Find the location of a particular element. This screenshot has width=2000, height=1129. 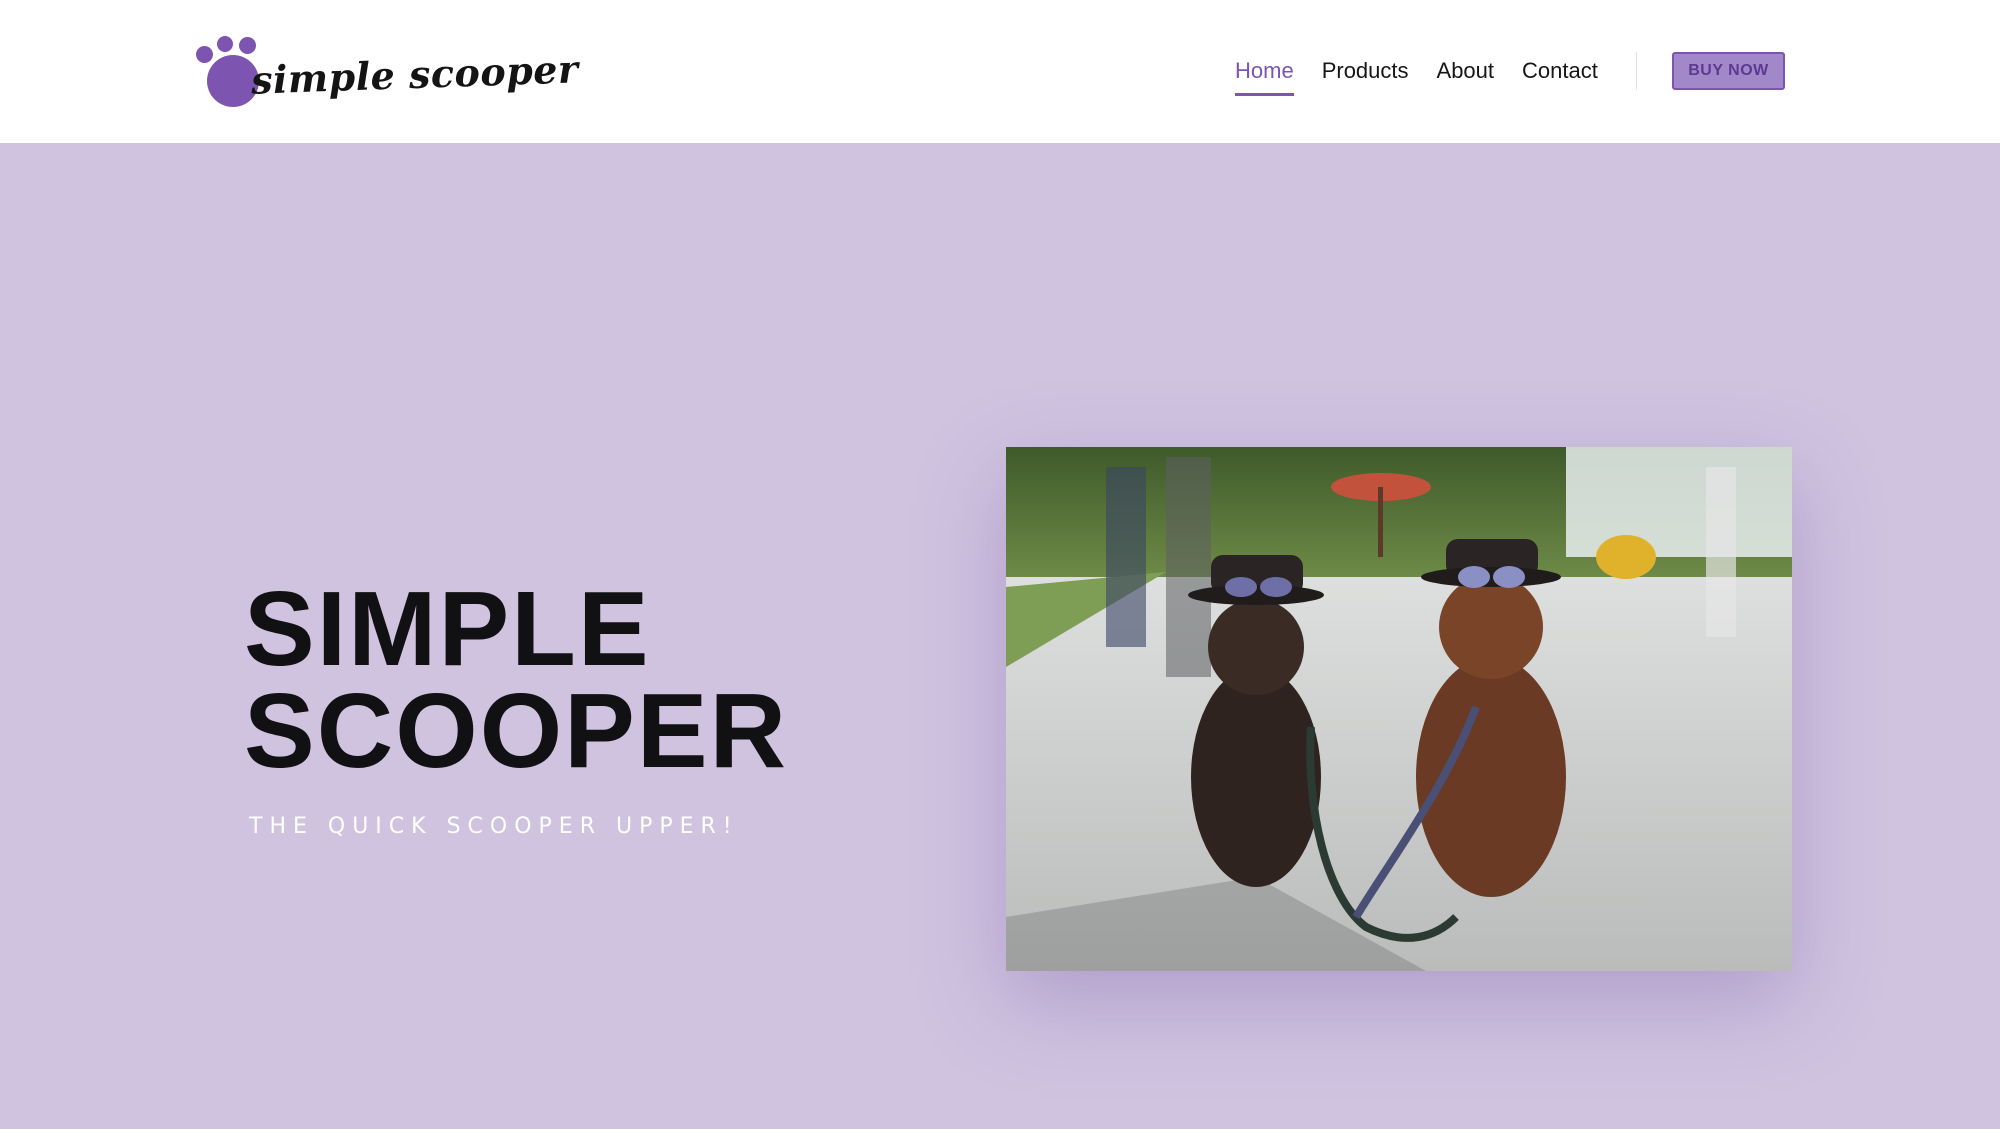

nav-item-about: About is located at coordinates (1466, 75).